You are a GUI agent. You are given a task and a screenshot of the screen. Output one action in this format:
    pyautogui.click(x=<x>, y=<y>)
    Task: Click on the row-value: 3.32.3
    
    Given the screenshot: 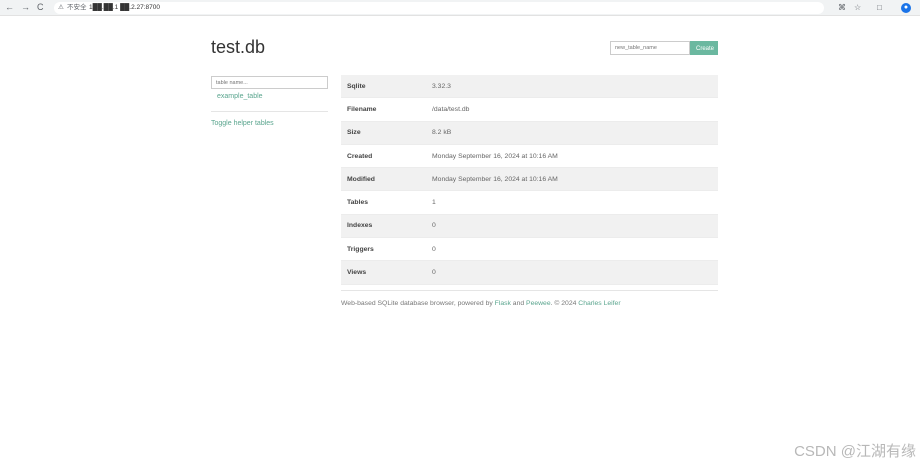 What is the action you would take?
    pyautogui.click(x=575, y=87)
    